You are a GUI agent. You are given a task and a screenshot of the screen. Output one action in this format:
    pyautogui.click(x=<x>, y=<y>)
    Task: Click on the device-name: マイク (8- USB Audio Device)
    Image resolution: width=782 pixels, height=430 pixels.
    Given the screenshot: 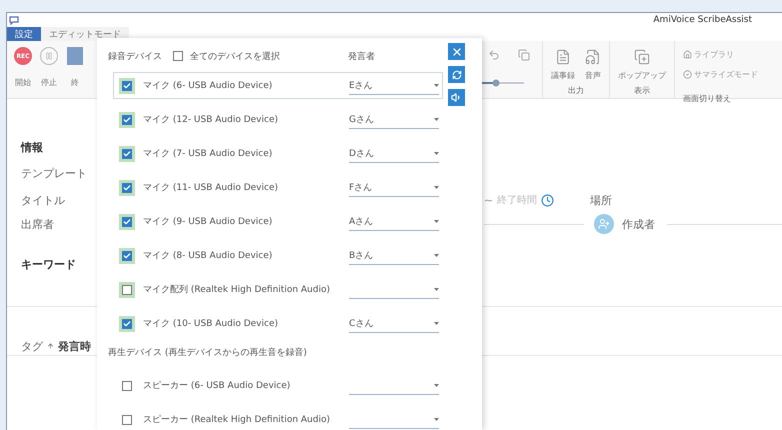 What is the action you would take?
    pyautogui.click(x=207, y=256)
    